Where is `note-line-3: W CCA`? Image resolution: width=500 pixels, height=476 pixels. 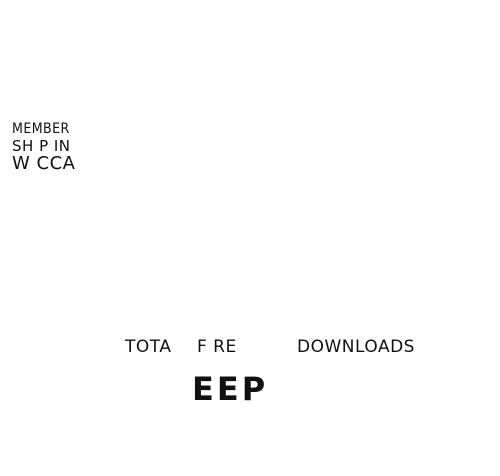
note-line-3: W CCA is located at coordinates (44, 163).